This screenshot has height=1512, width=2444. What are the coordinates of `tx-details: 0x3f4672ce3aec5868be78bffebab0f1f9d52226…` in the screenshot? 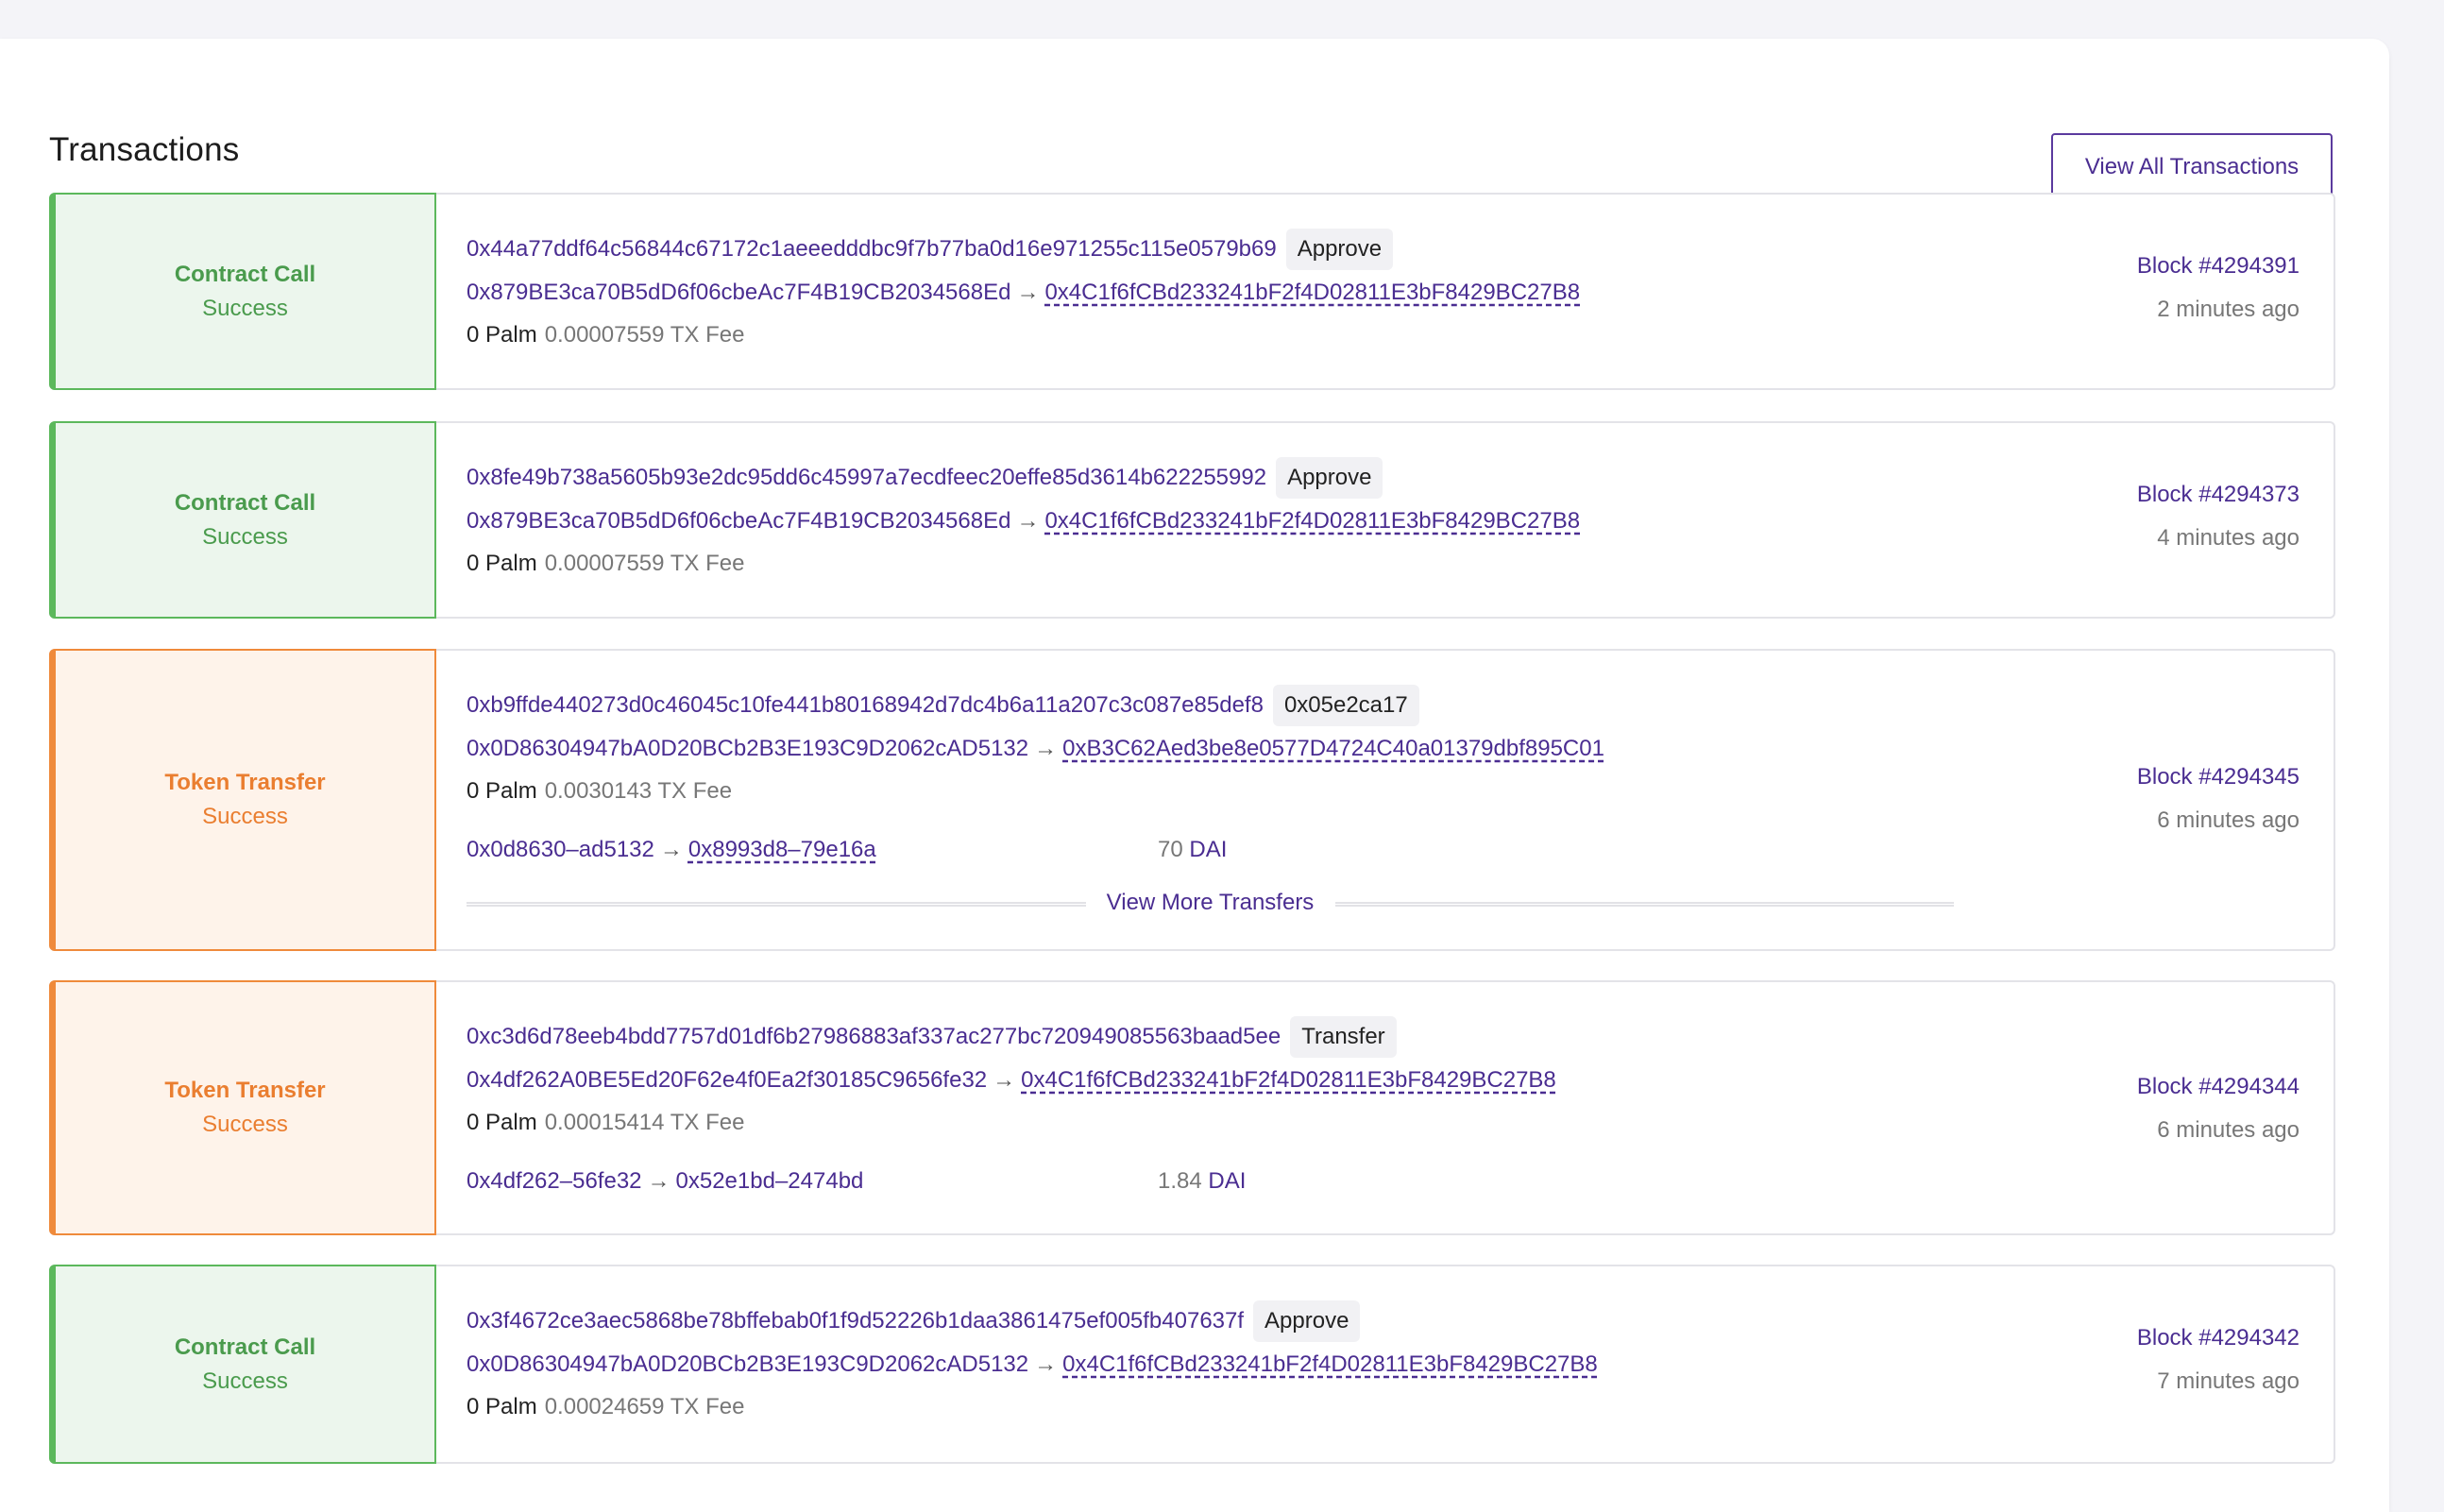 It's located at (1400, 1364).